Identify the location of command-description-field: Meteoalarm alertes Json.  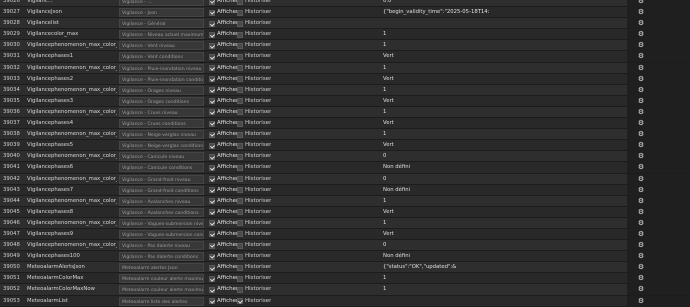
(161, 268).